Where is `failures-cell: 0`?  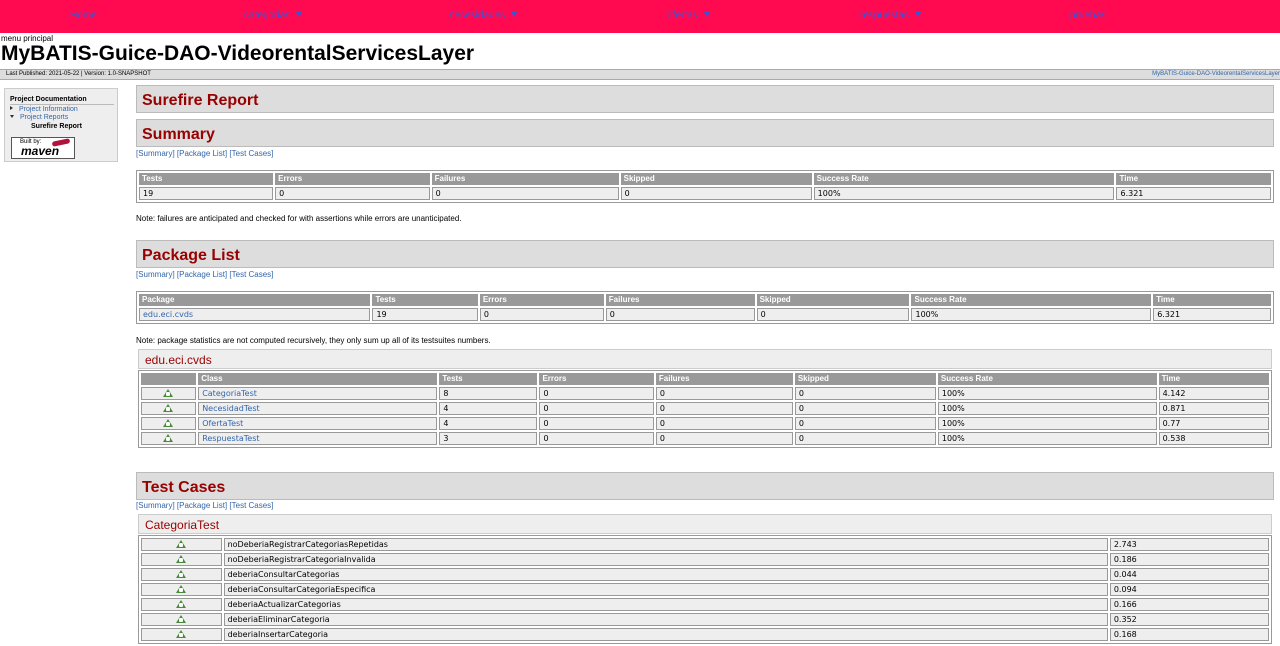 failures-cell: 0 is located at coordinates (680, 314).